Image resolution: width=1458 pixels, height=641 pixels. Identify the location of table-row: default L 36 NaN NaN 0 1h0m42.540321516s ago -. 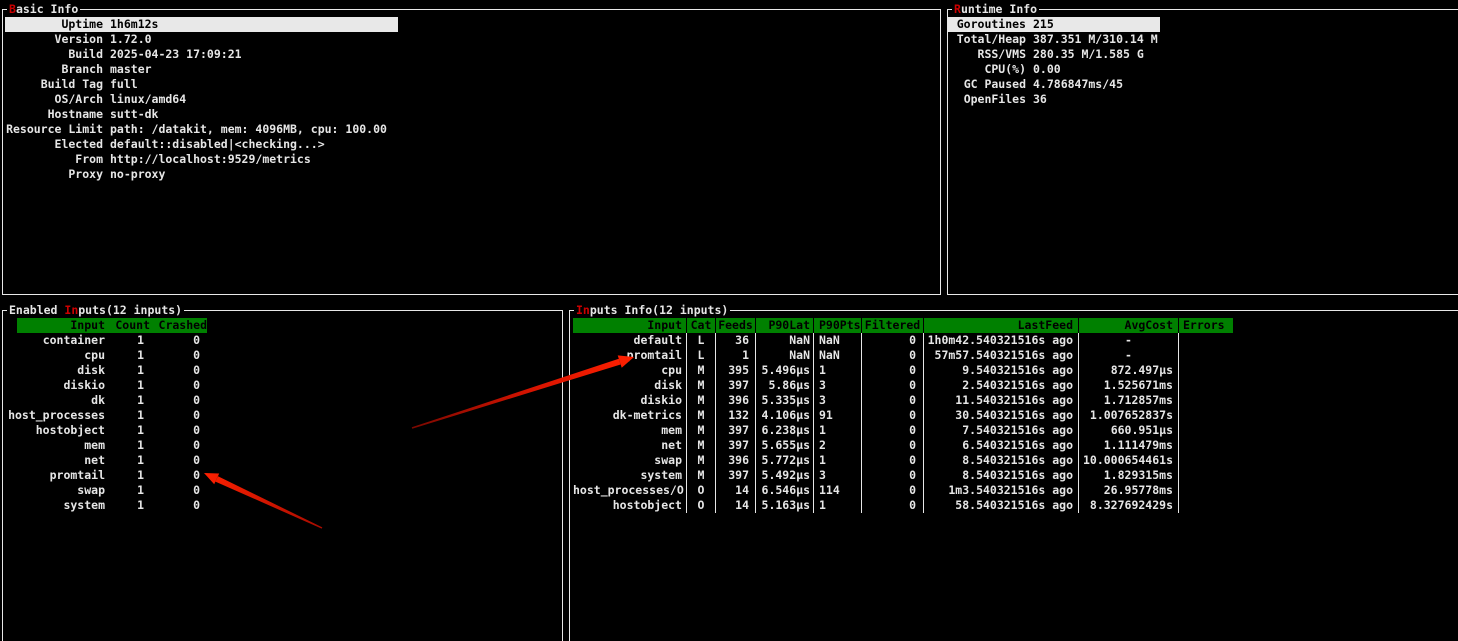
(903, 340).